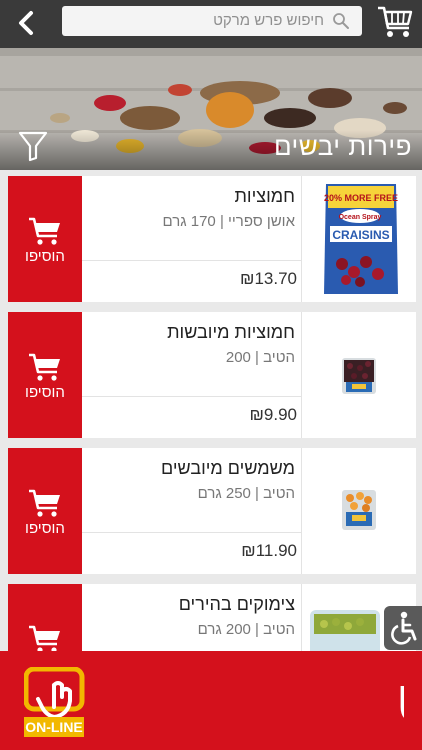 This screenshot has height=750, width=422. I want to click on back-button, so click(27, 23).